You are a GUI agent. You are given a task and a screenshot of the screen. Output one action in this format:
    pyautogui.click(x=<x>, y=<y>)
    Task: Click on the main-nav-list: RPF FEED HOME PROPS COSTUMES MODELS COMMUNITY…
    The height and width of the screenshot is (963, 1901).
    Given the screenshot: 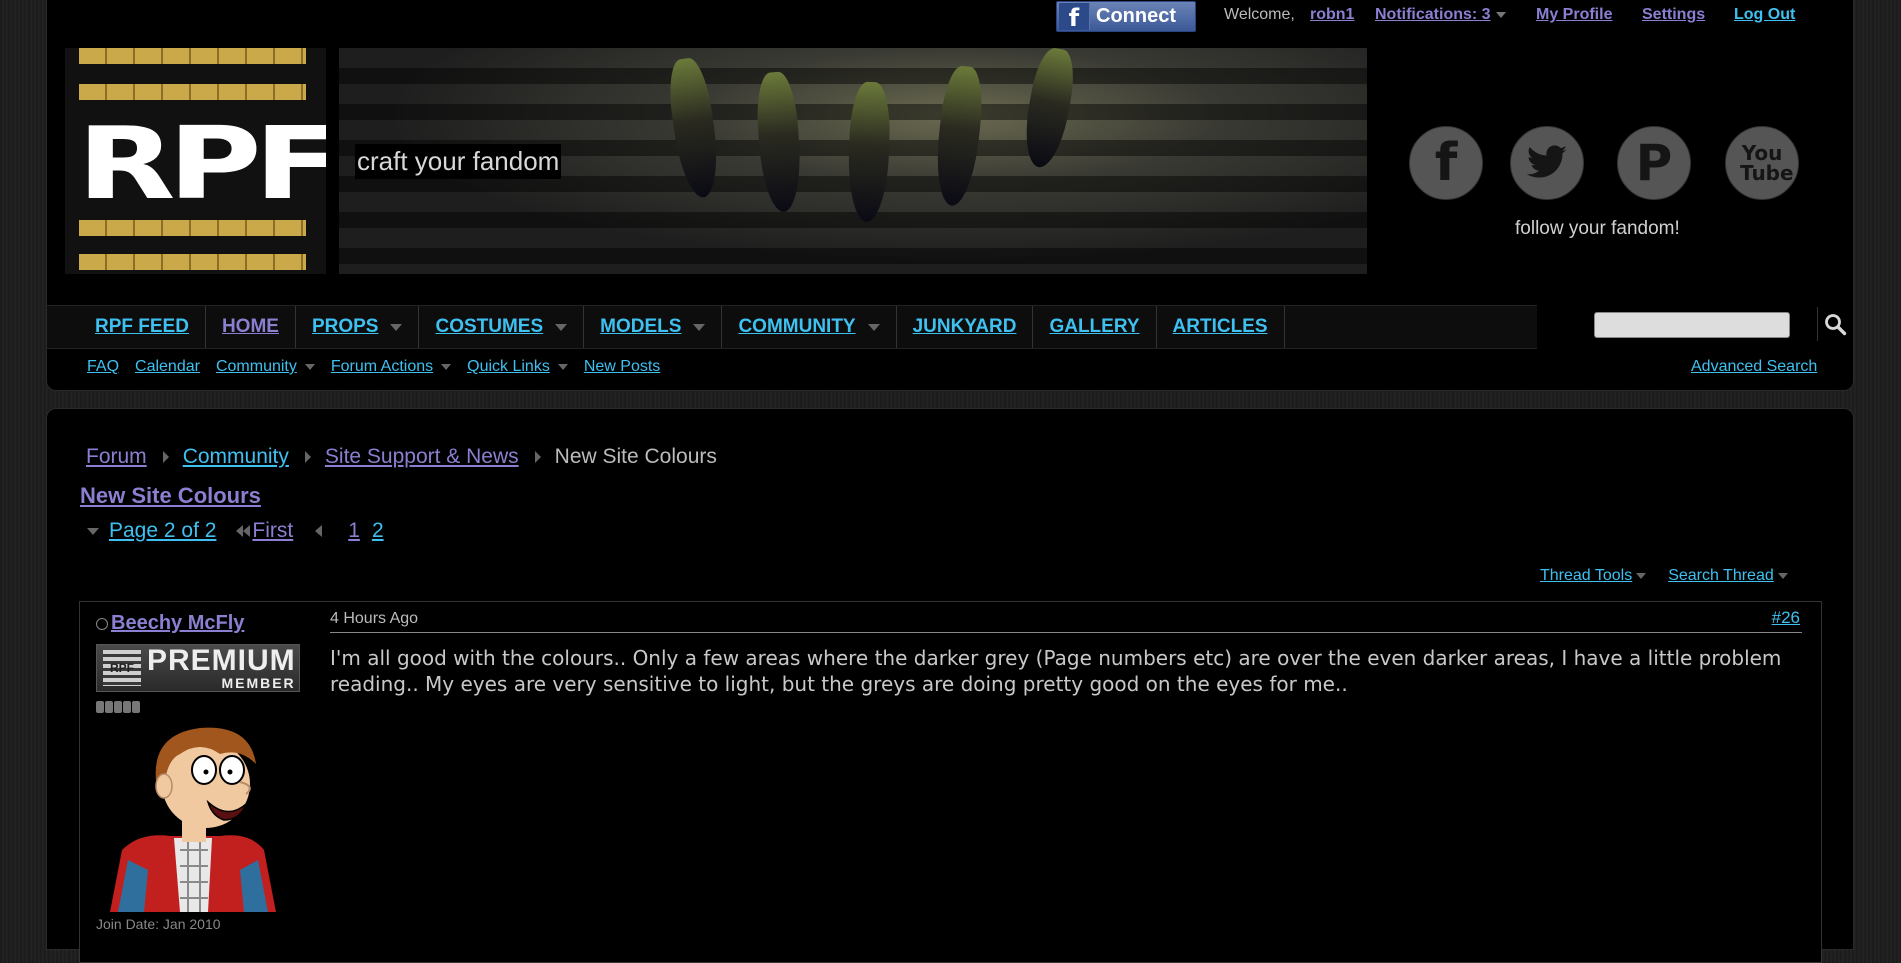 What is the action you would take?
    pyautogui.click(x=666, y=327)
    